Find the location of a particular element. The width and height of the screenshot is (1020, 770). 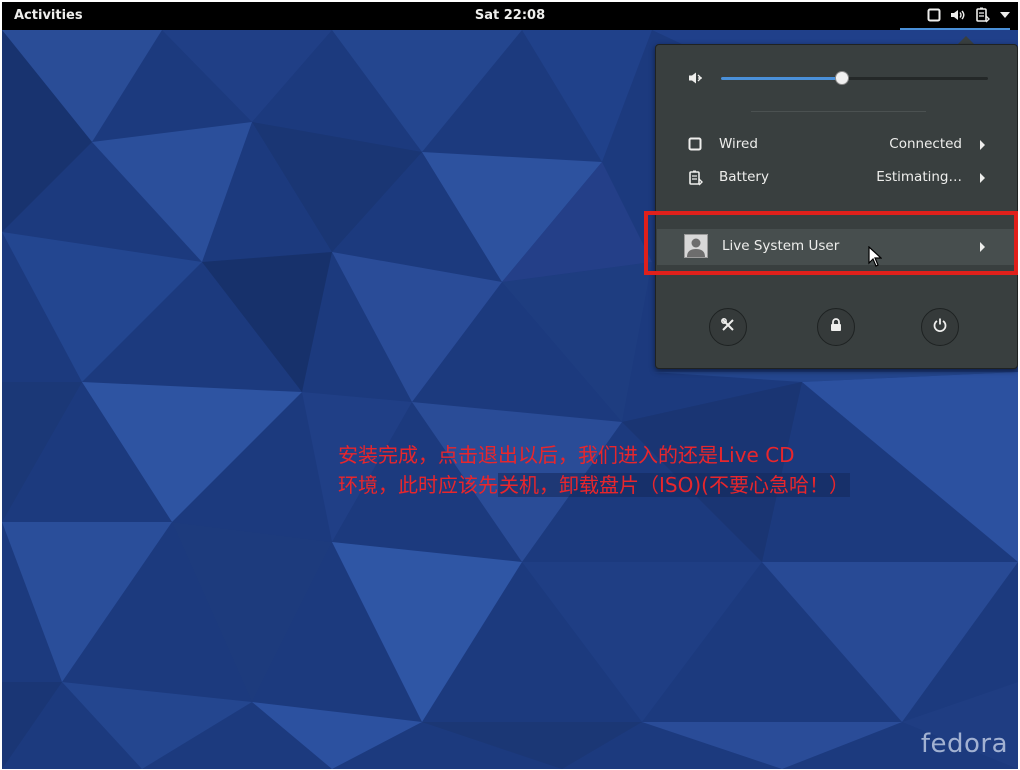

lock-icon is located at coordinates (836, 327).